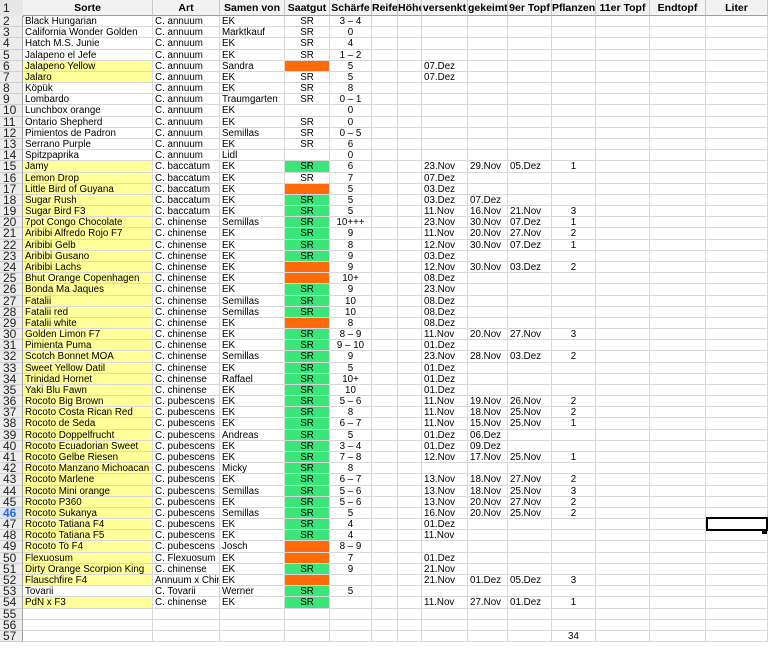 The image size is (768, 661). What do you see at coordinates (252, 636) in the screenshot?
I see `cell-samen` at bounding box center [252, 636].